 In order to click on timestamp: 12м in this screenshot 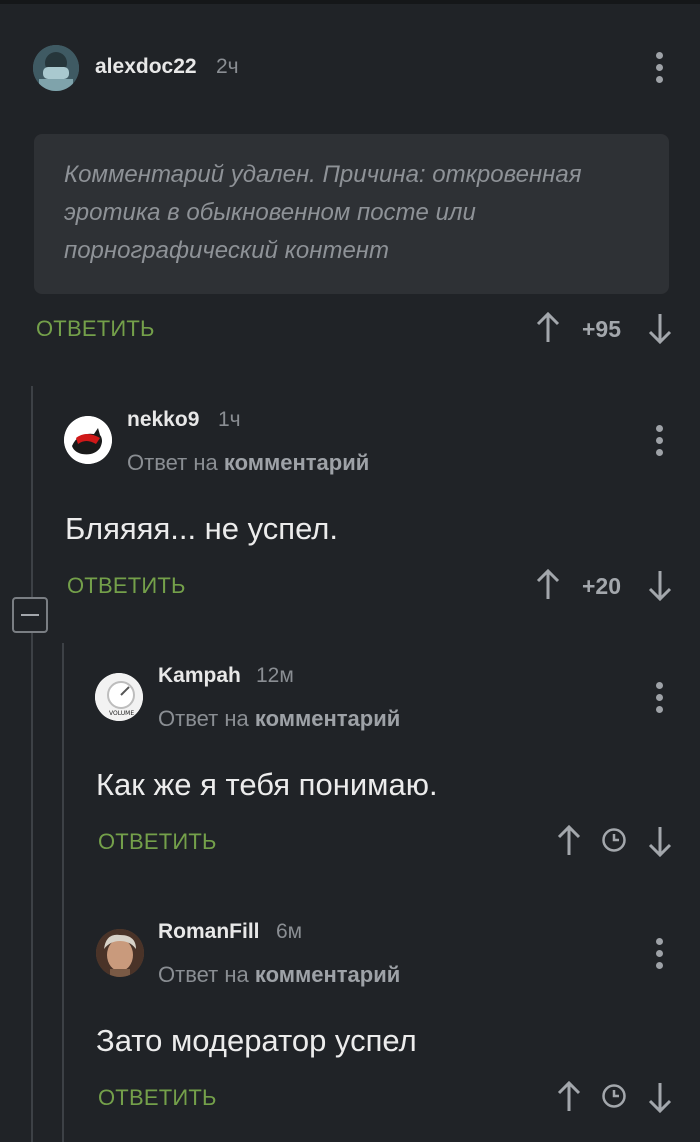, I will do `click(275, 675)`.